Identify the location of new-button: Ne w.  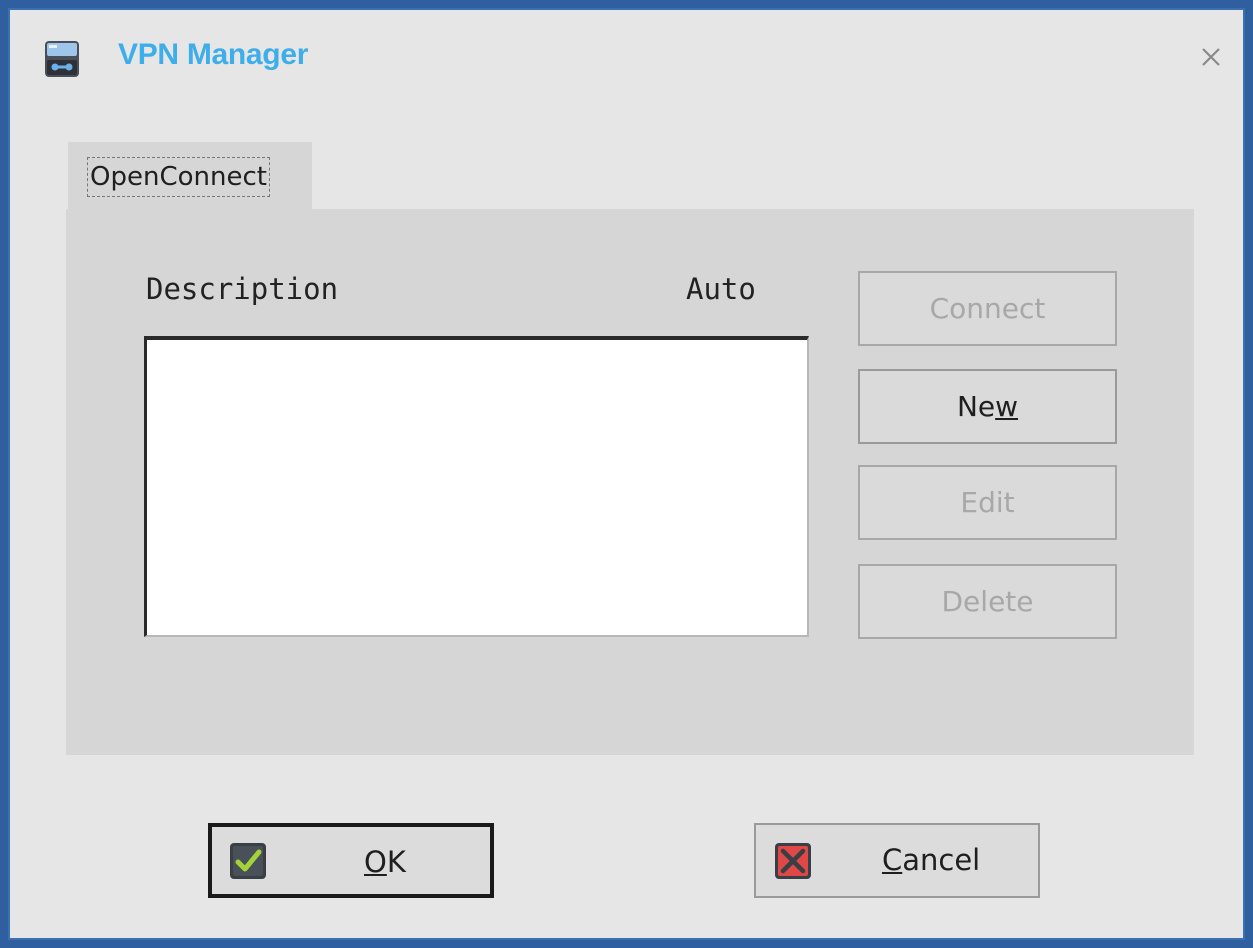
(987, 406).